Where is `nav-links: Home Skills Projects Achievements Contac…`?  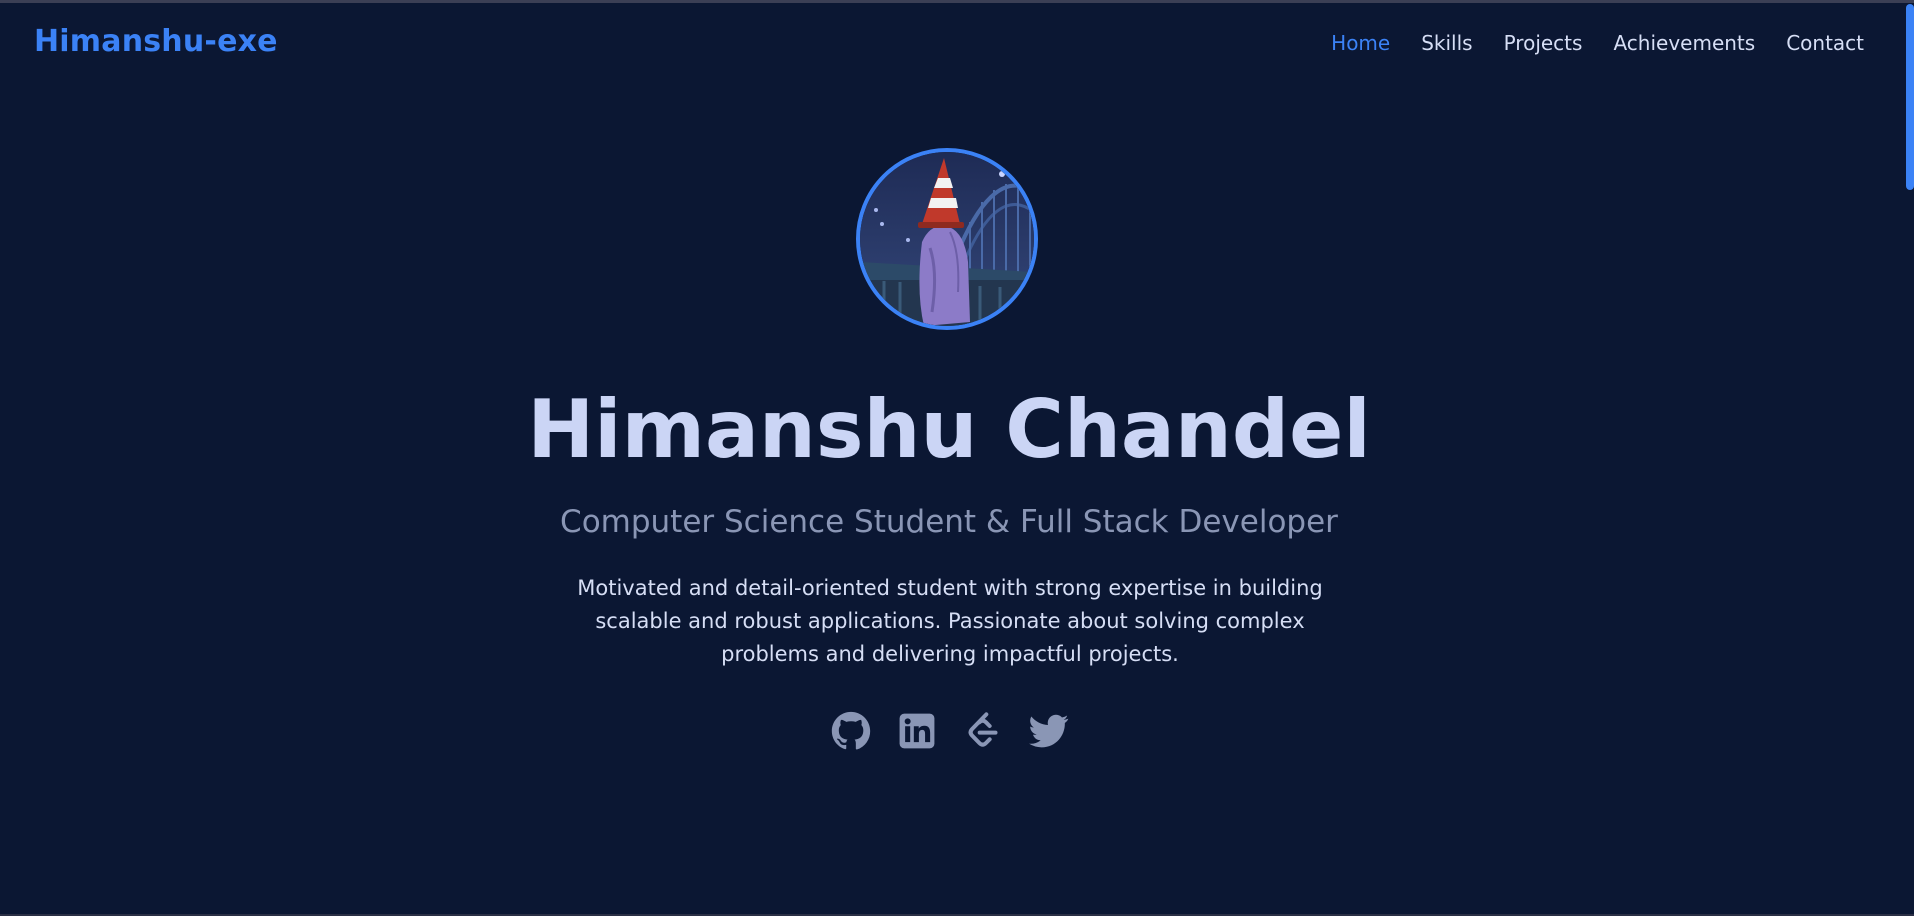 nav-links: Home Skills Projects Achievements Contac… is located at coordinates (1597, 43).